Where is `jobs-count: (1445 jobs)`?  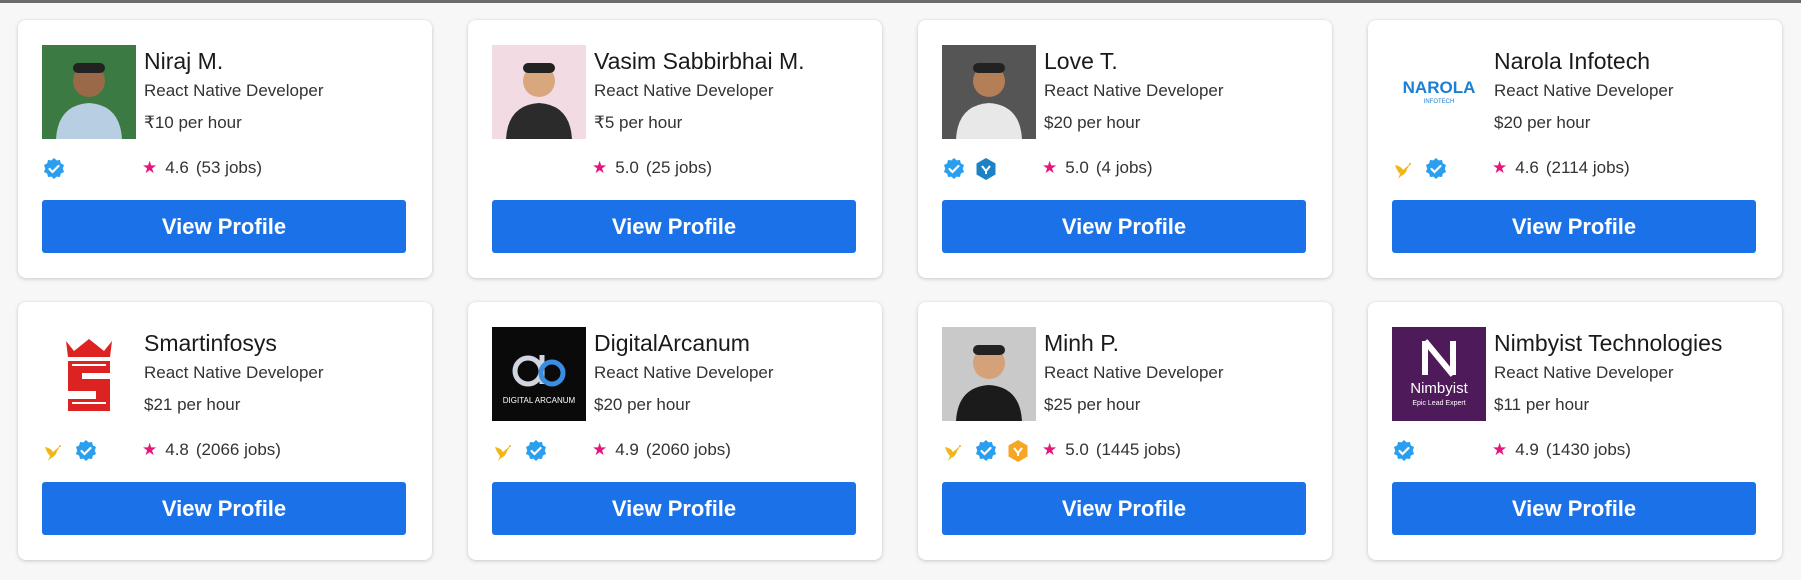 jobs-count: (1445 jobs) is located at coordinates (1138, 449).